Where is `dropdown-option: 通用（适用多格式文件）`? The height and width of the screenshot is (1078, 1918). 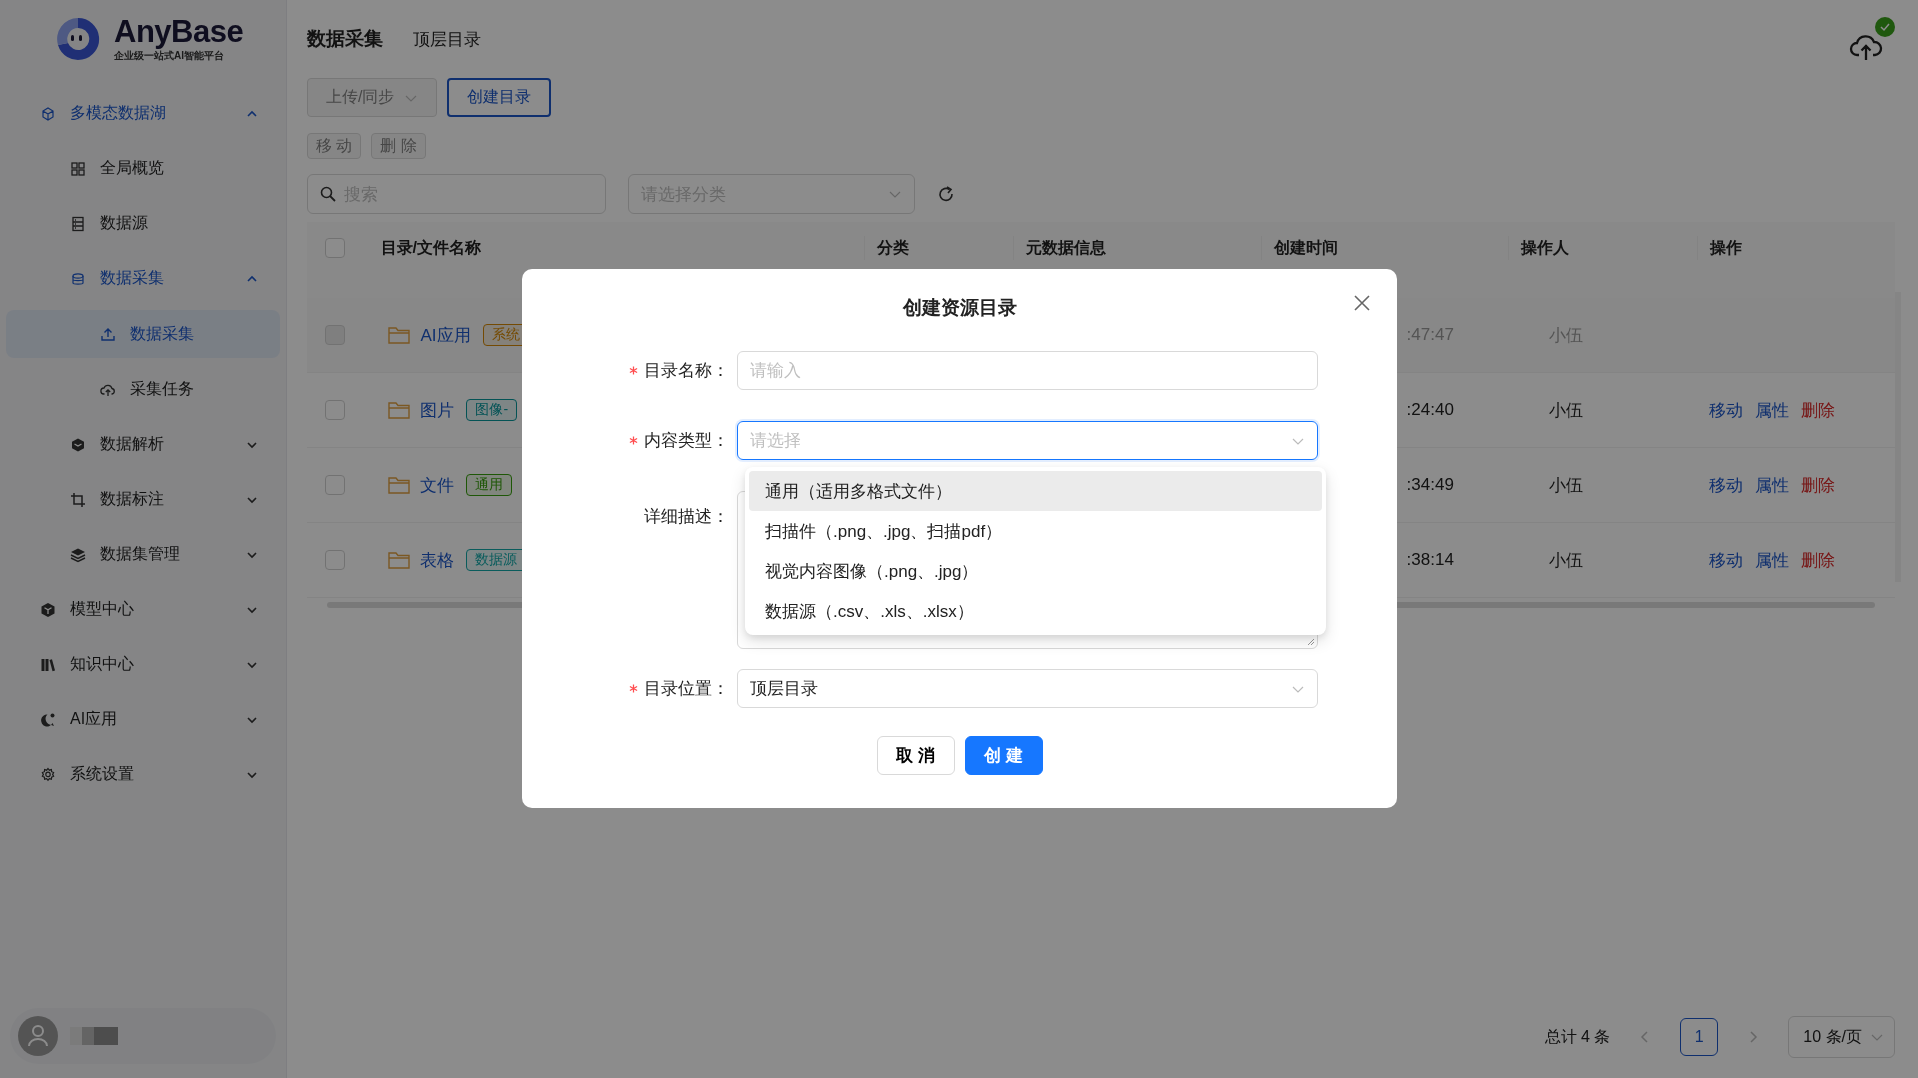
dropdown-option: 通用（适用多格式文件） is located at coordinates (1035, 491).